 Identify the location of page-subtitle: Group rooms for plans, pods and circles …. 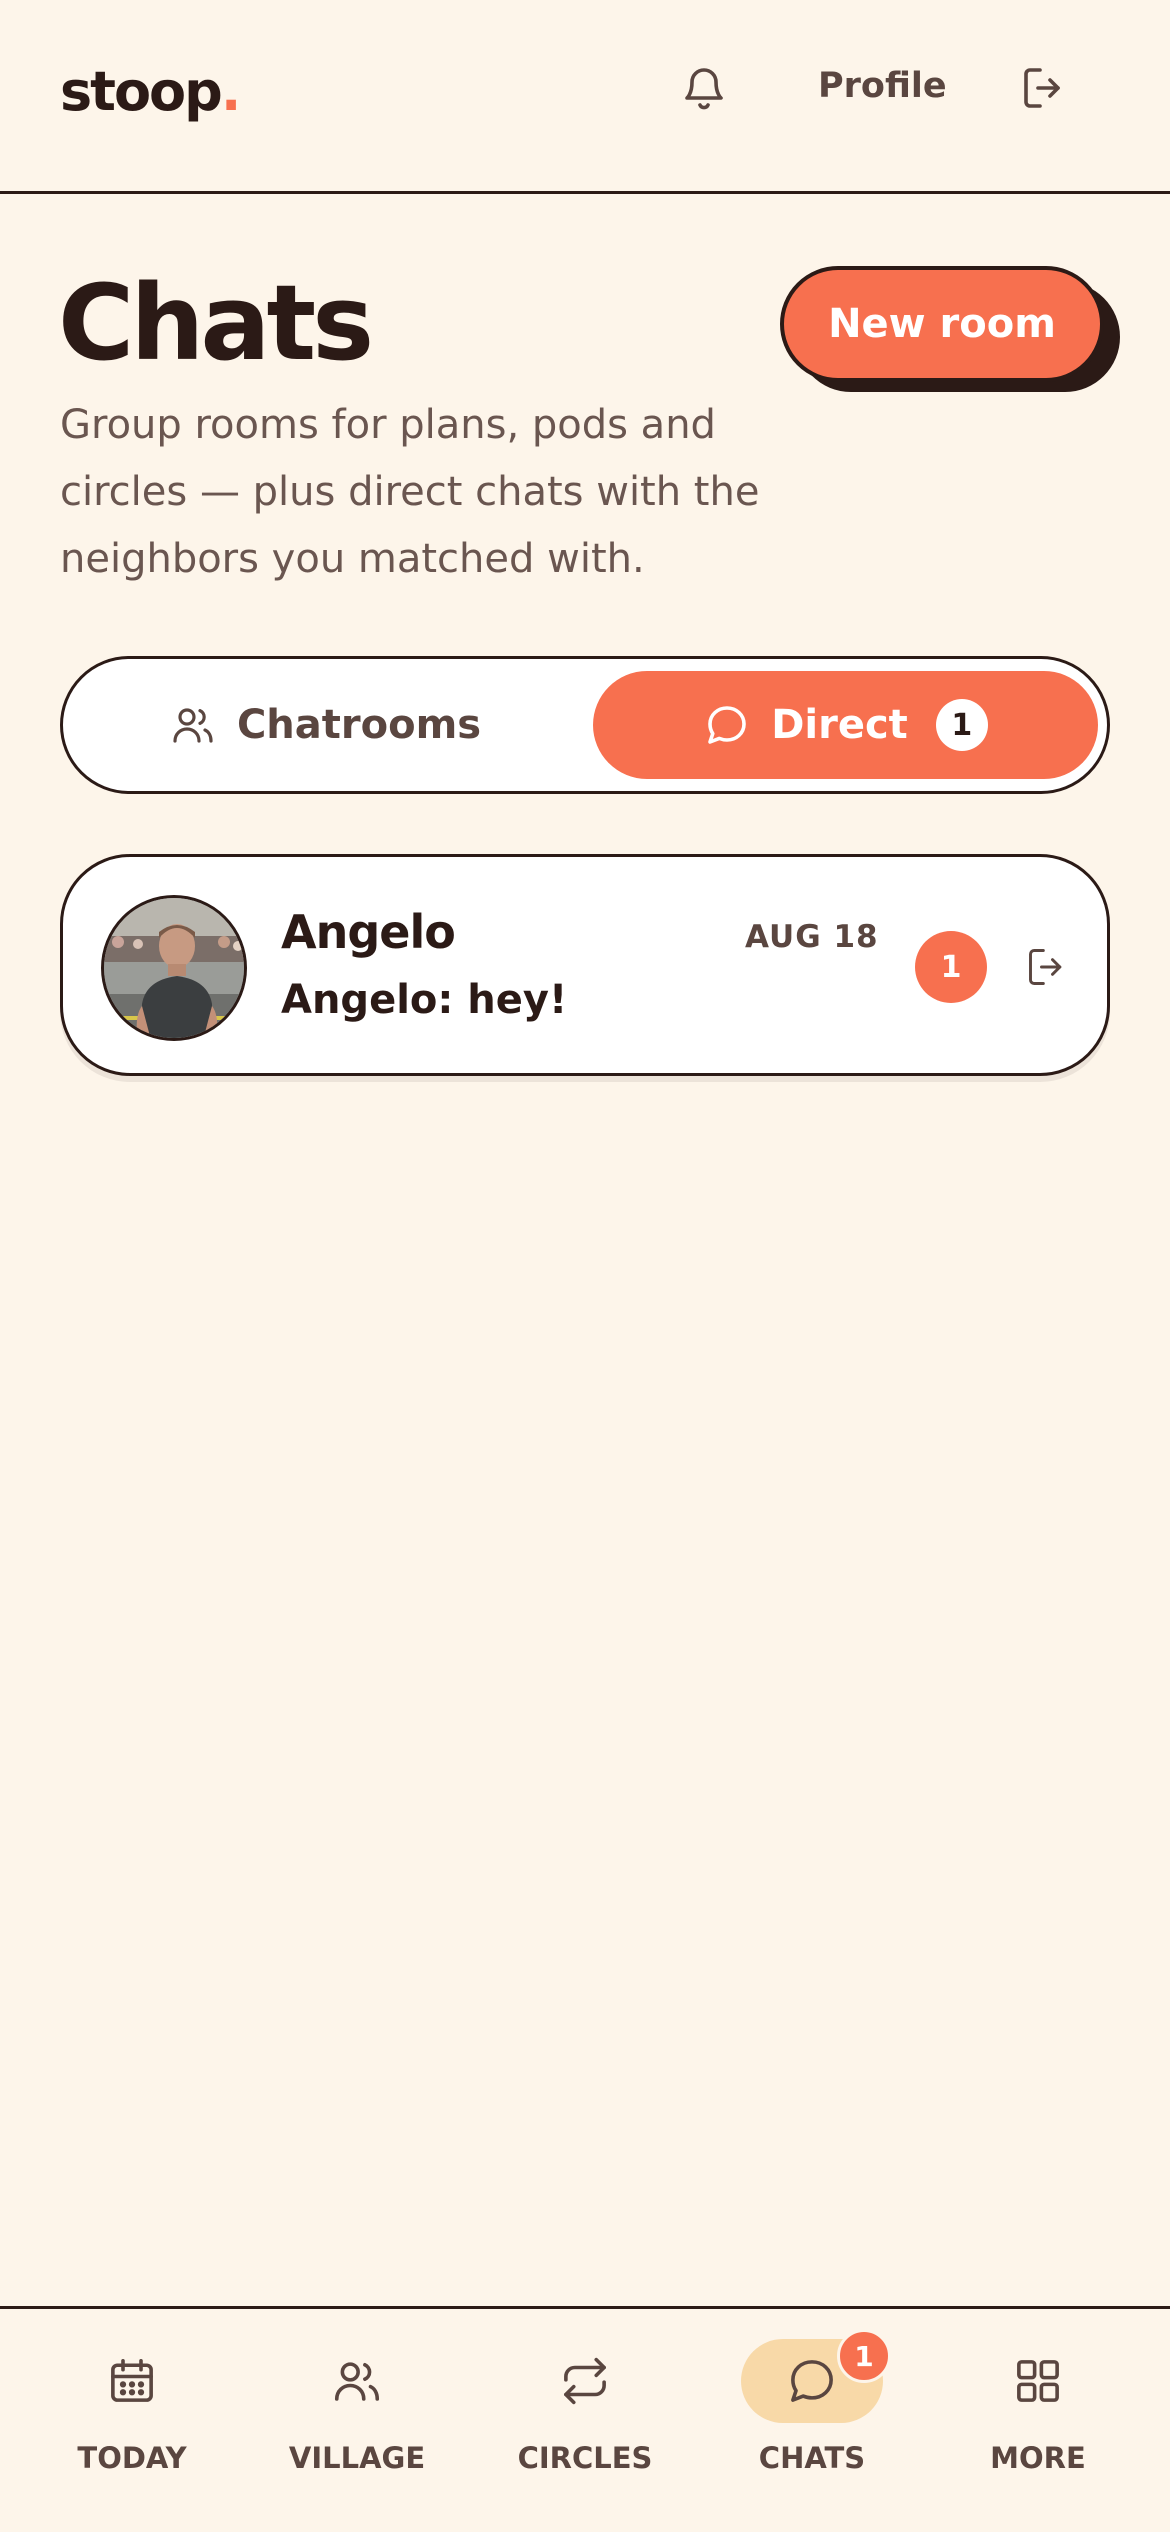
(410, 492).